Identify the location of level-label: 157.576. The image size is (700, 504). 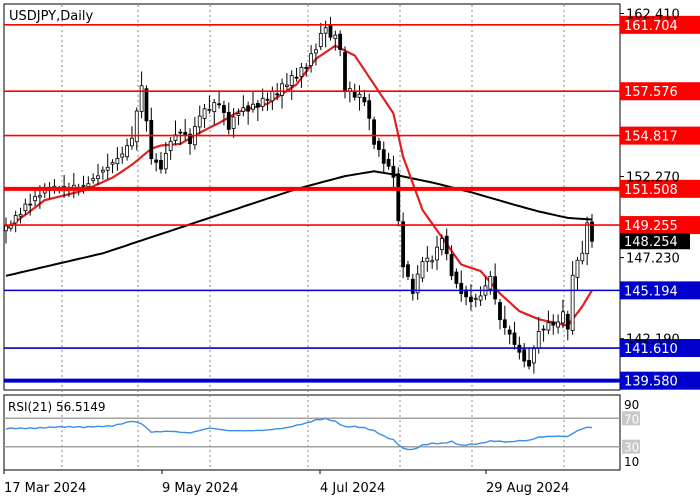
(651, 92).